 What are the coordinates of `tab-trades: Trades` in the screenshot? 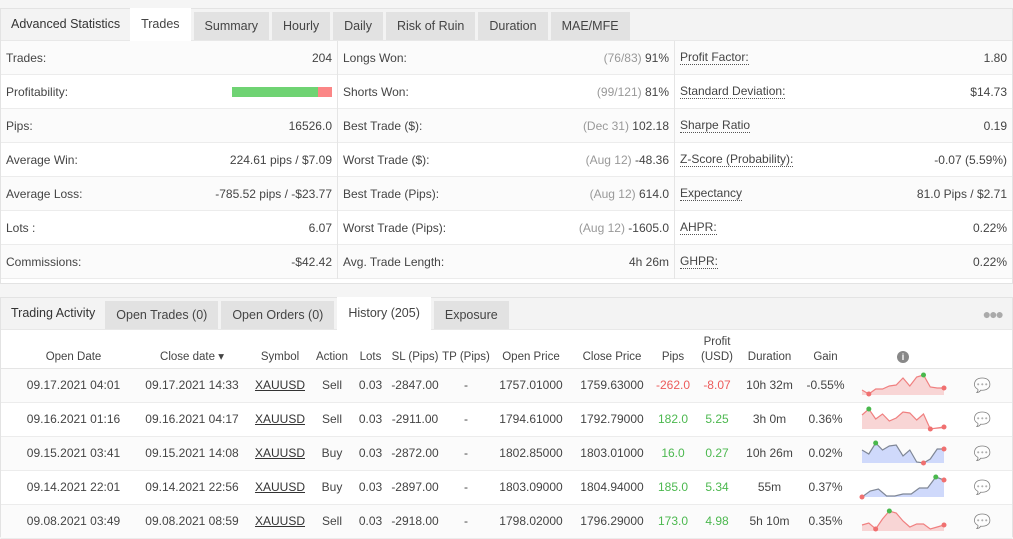 It's located at (160, 24).